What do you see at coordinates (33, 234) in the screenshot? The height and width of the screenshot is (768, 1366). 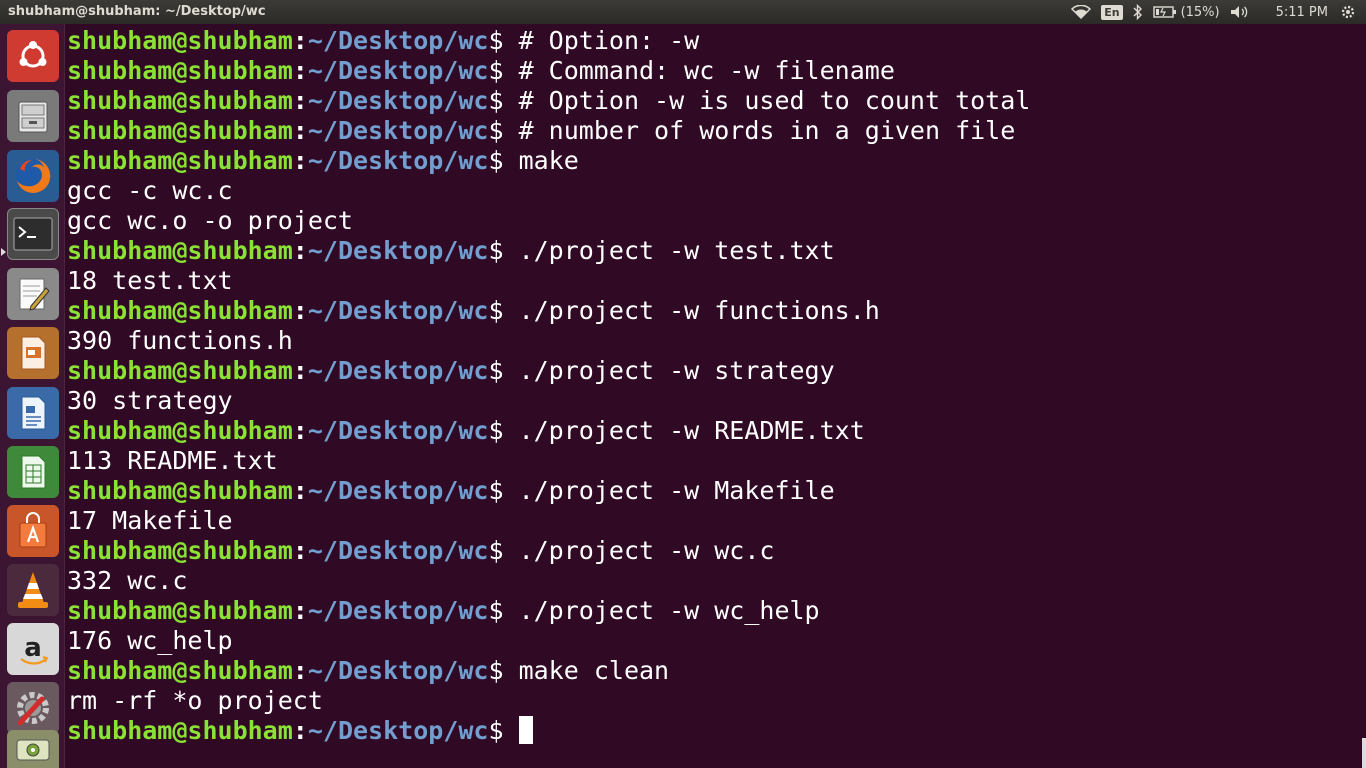 I see `terminal-launcher` at bounding box center [33, 234].